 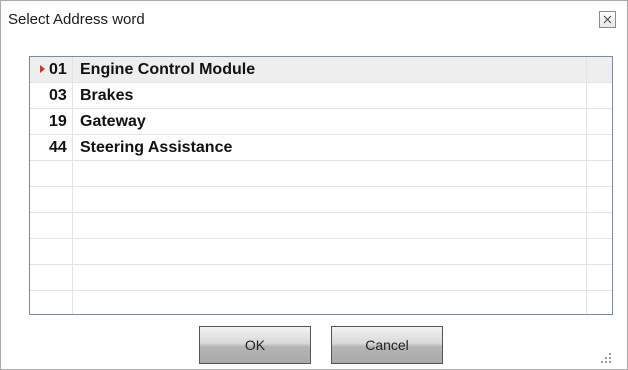 I want to click on resize-grip-icon, so click(x=606, y=358).